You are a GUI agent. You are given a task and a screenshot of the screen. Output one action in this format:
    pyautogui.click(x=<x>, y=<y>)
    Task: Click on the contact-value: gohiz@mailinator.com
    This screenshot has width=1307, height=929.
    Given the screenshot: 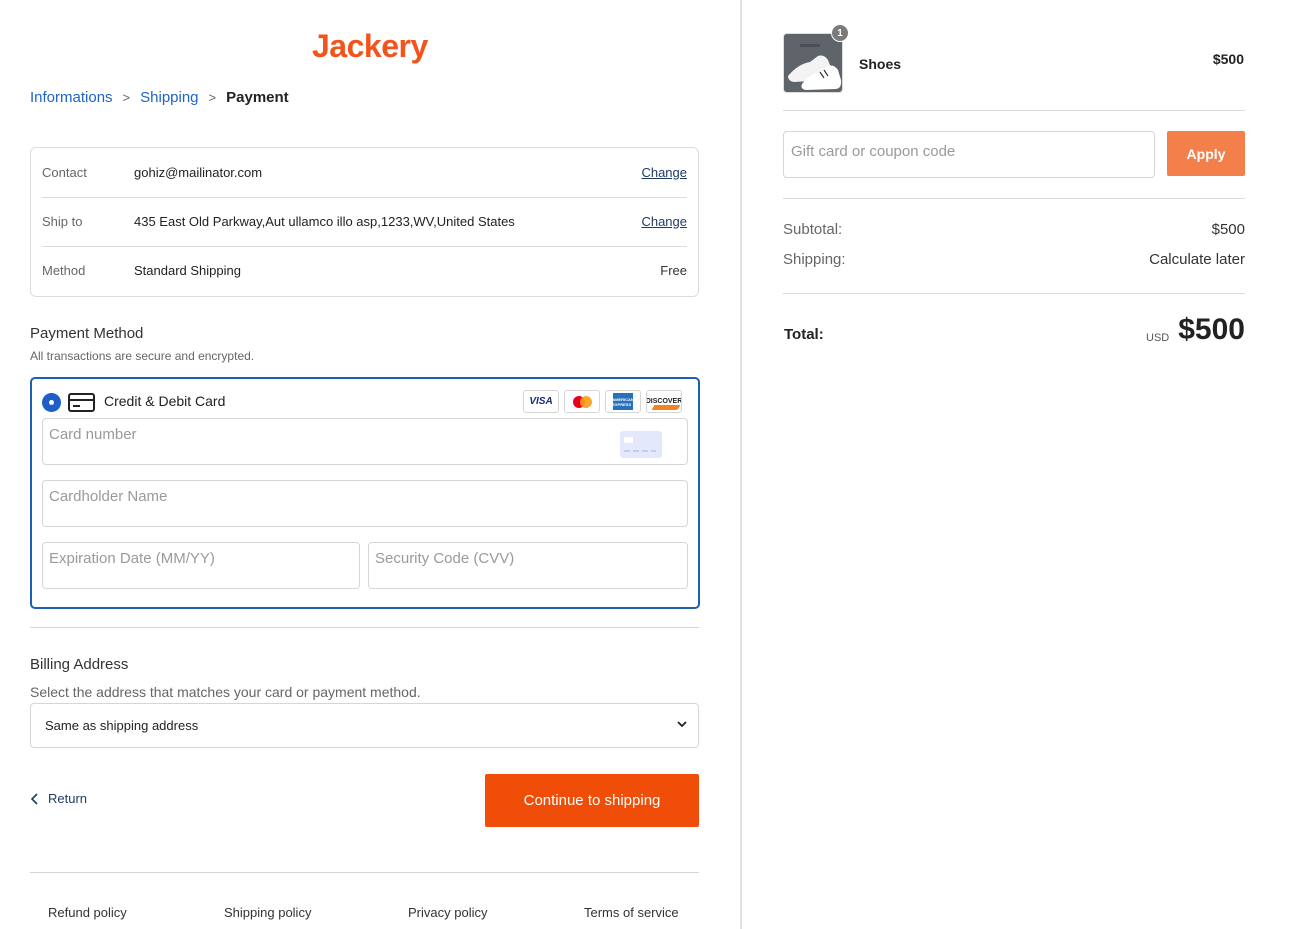 What is the action you would take?
    pyautogui.click(x=198, y=172)
    